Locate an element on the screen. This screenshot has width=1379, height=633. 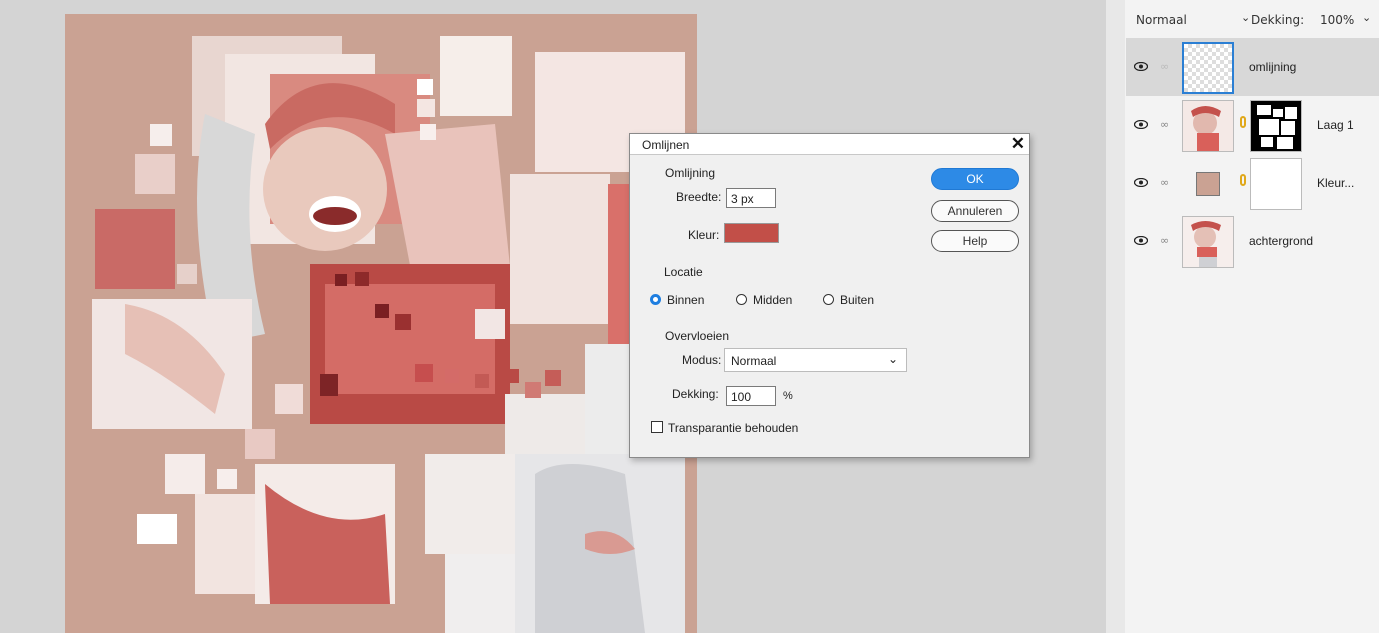
location-center-radio is located at coordinates (741, 299).